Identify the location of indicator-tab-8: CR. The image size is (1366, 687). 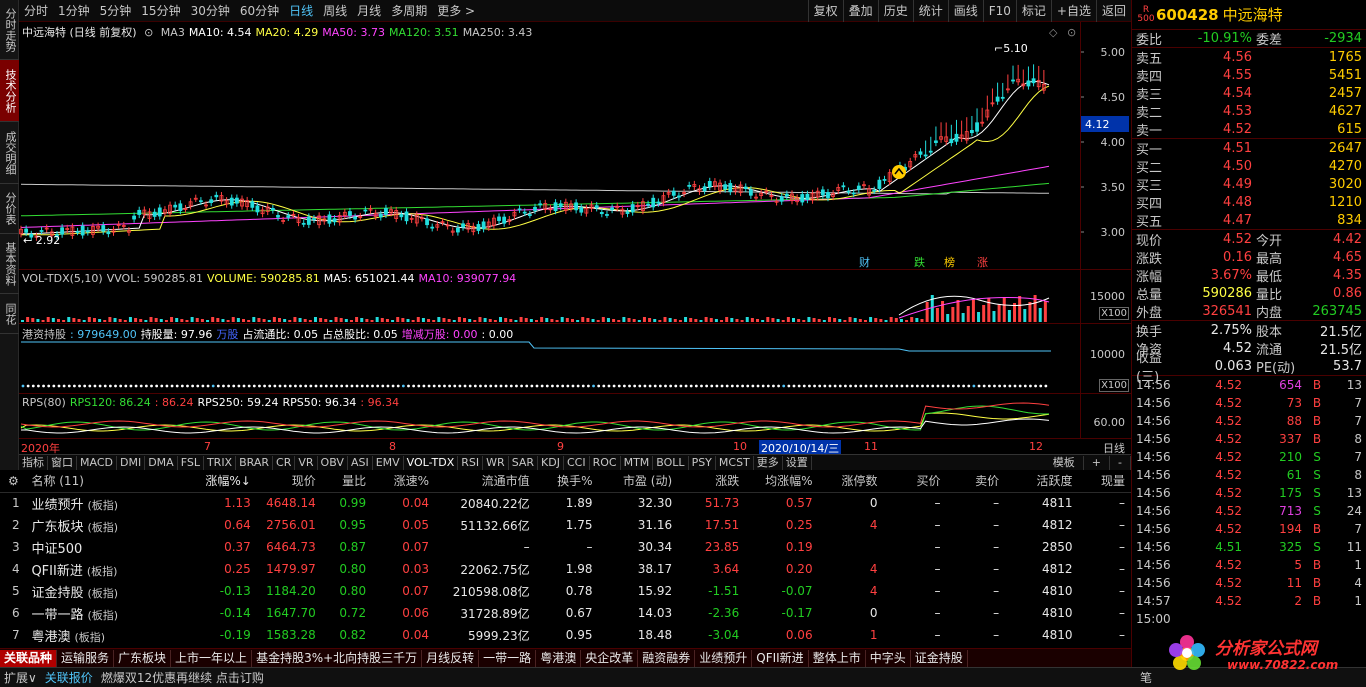
(284, 462).